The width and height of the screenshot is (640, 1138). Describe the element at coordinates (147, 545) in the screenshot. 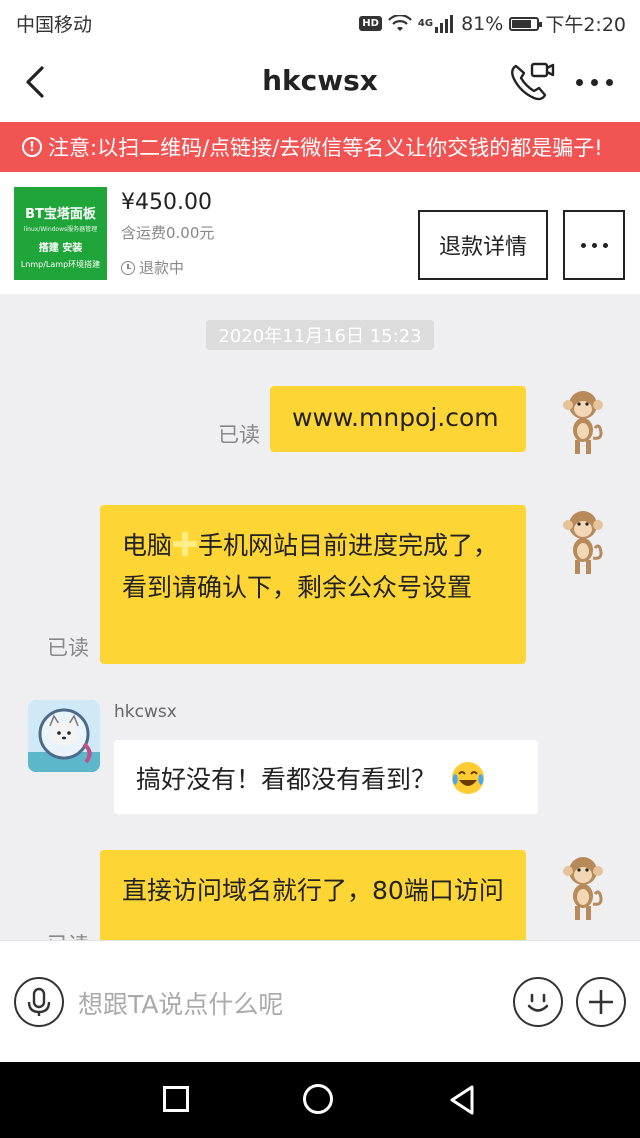

I see `message-text: 电脑` at that location.